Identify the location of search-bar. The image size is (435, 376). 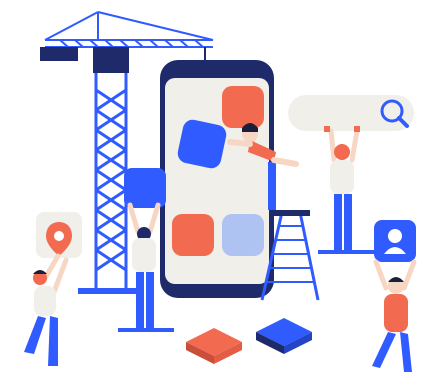
(351, 113).